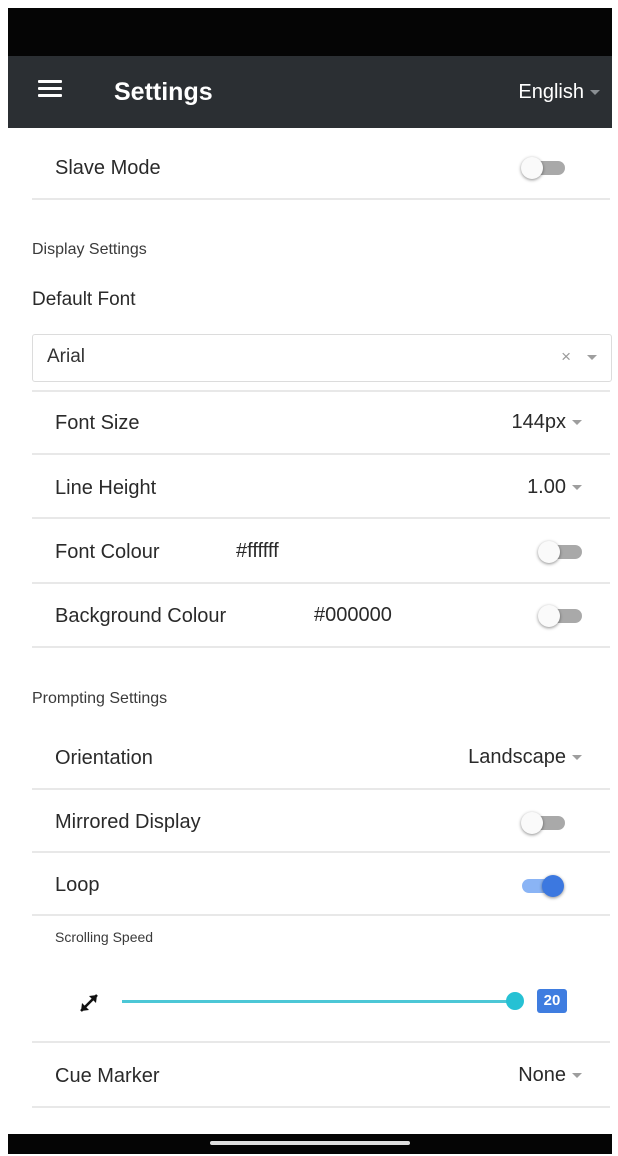 Image resolution: width=618 pixels, height=1156 pixels. What do you see at coordinates (97, 423) in the screenshot?
I see `font-size-label: Font Size` at bounding box center [97, 423].